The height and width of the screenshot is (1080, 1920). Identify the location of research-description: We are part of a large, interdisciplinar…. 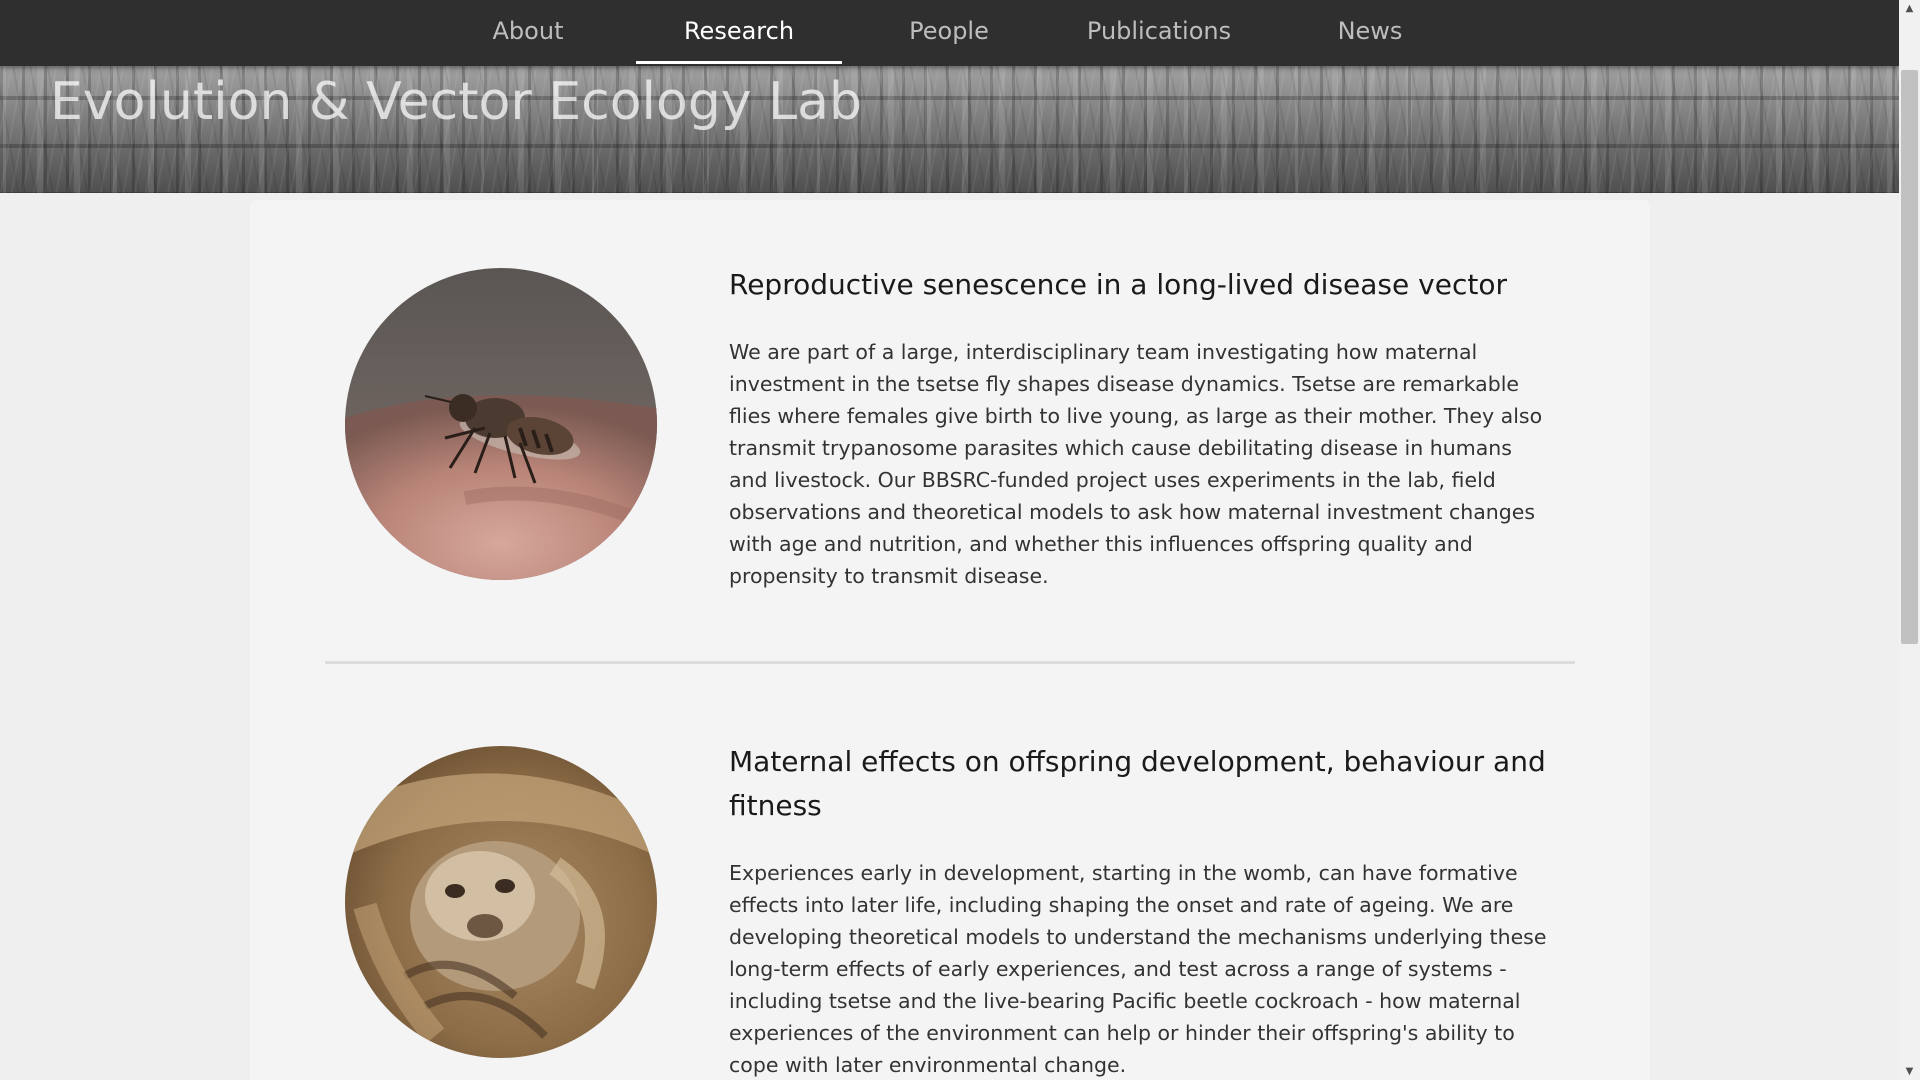
(1136, 464).